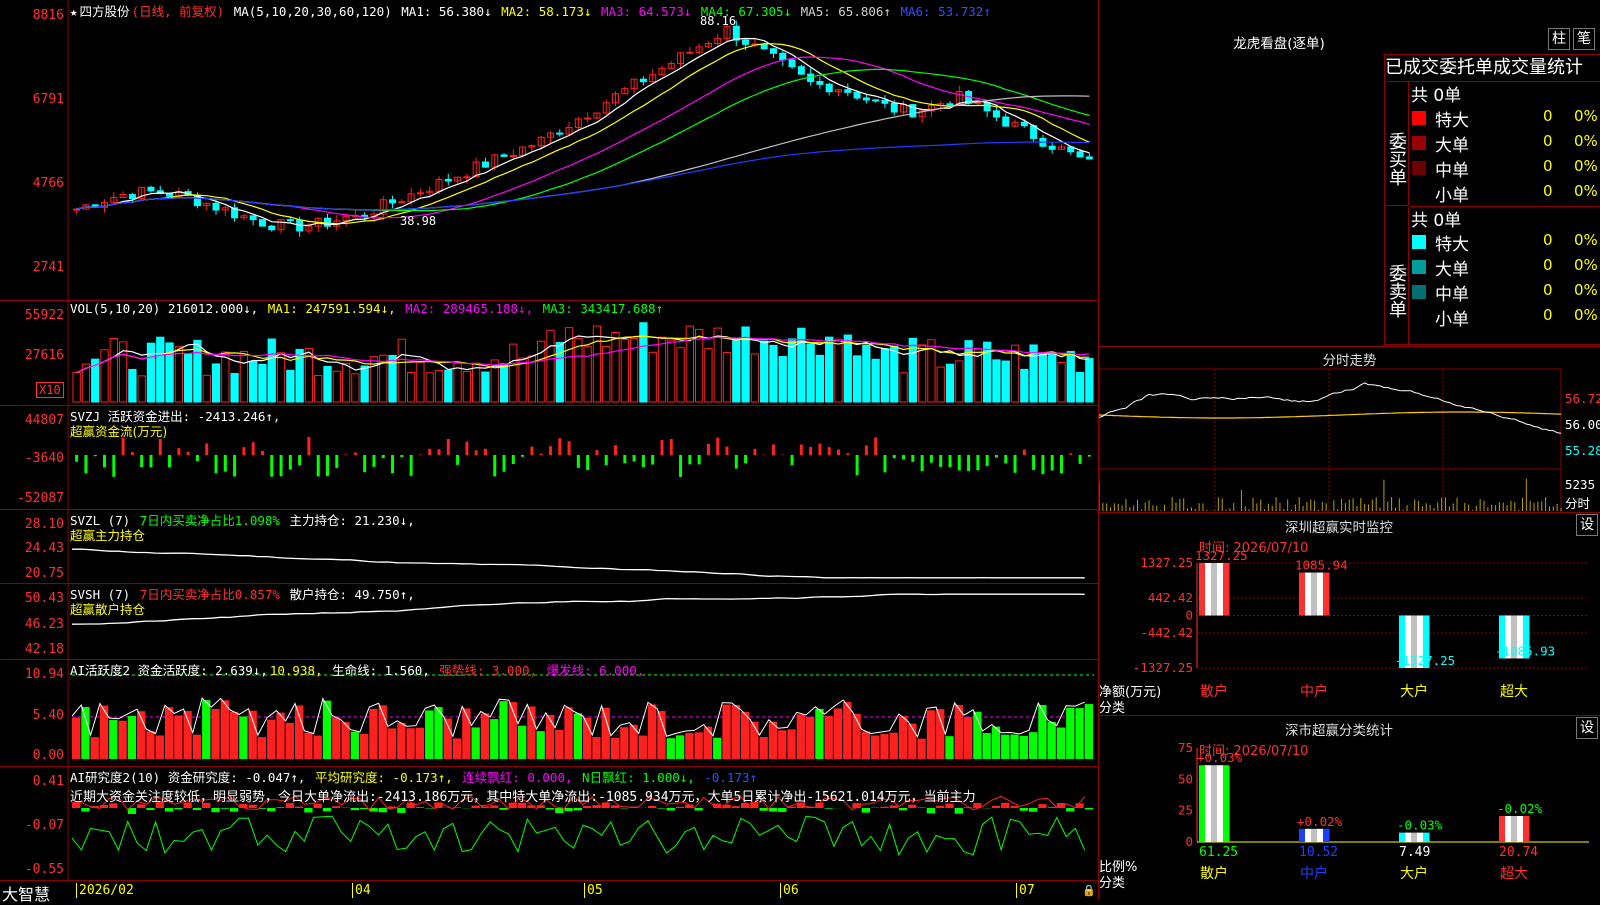 The height and width of the screenshot is (905, 1600). What do you see at coordinates (583, 132) in the screenshot?
I see `ma1-line` at bounding box center [583, 132].